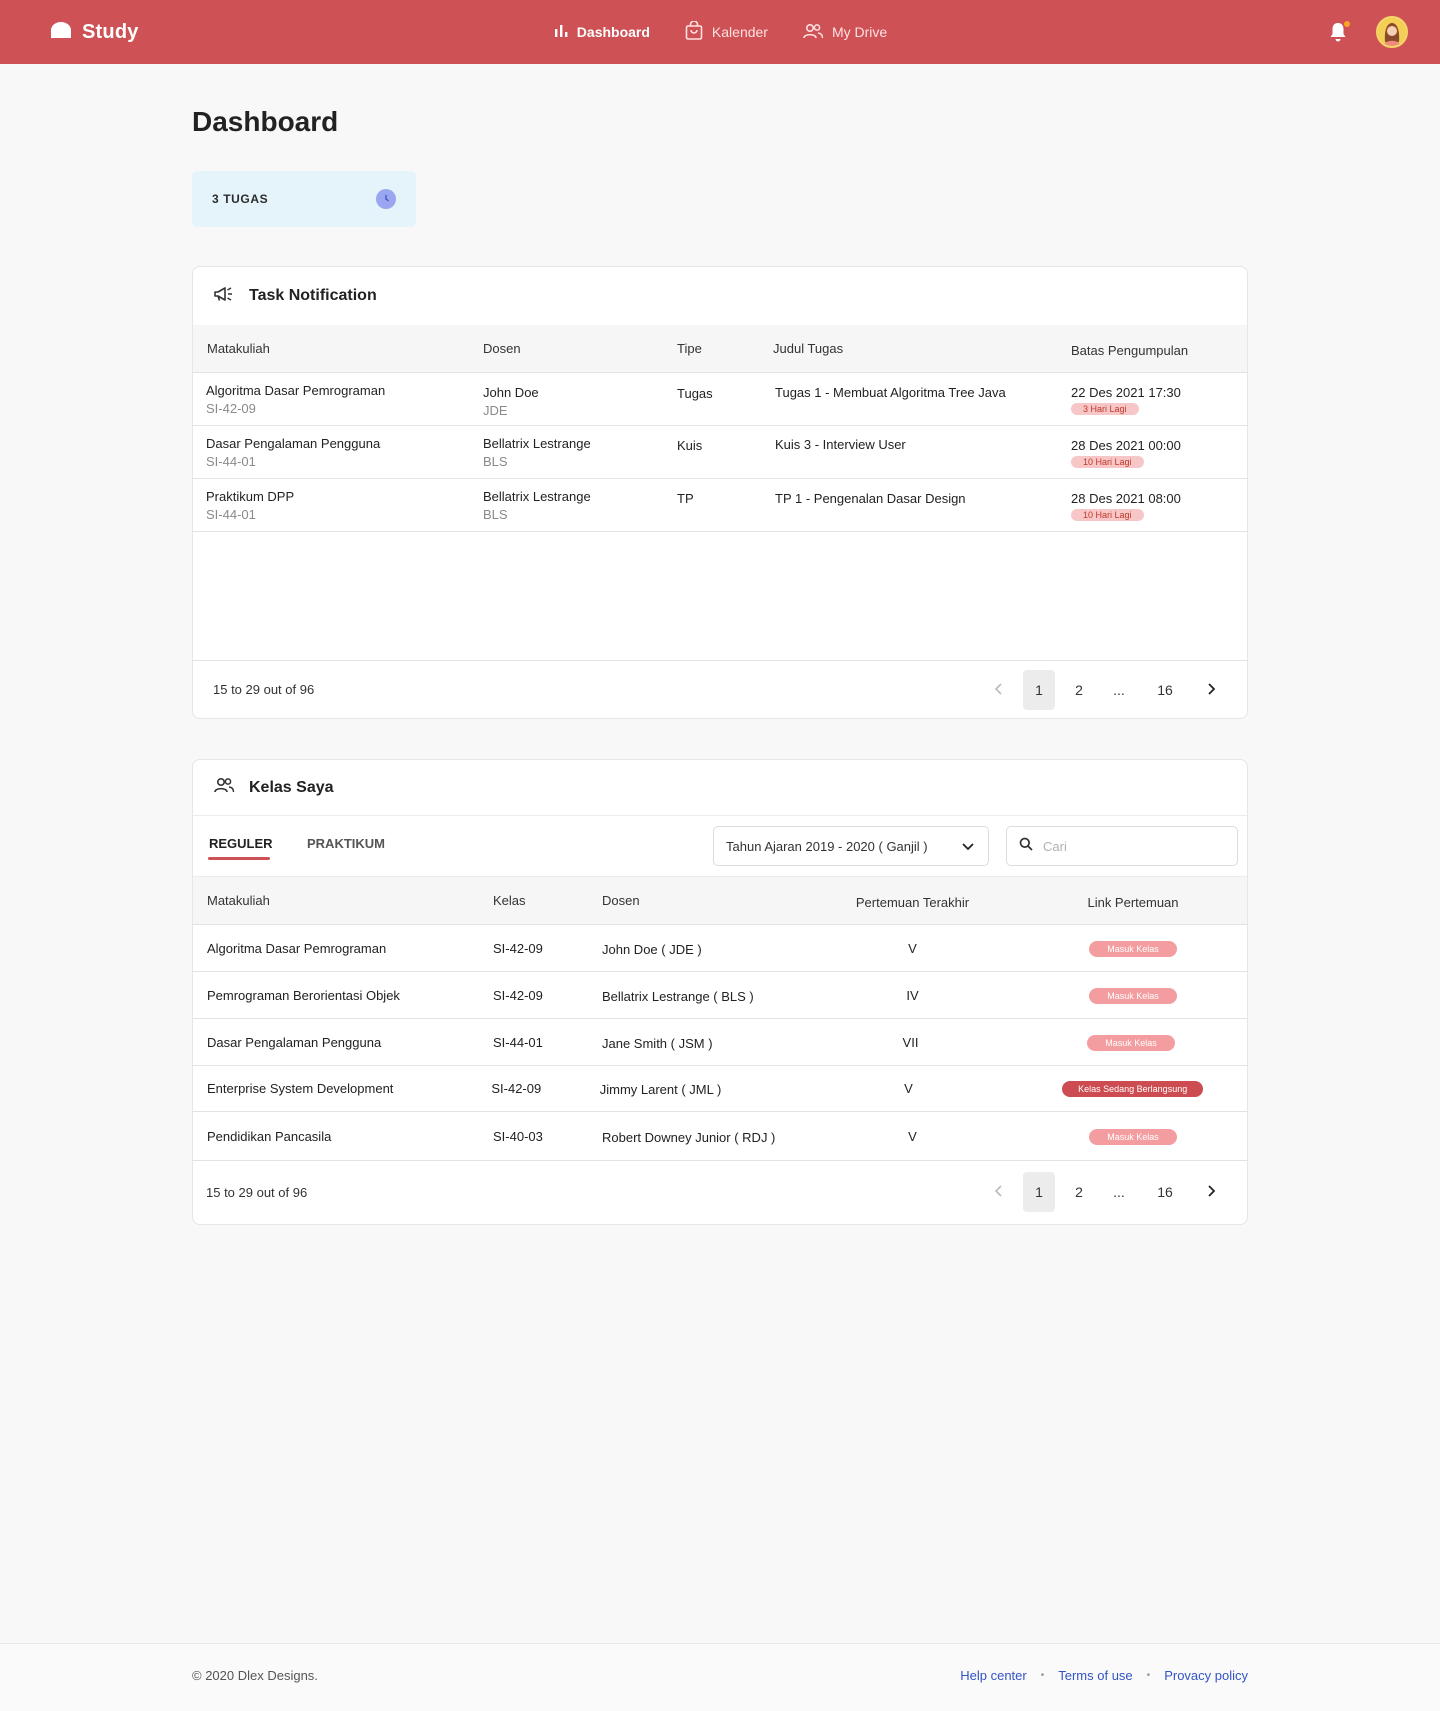 The height and width of the screenshot is (1711, 1440). I want to click on clock-icon, so click(386, 199).